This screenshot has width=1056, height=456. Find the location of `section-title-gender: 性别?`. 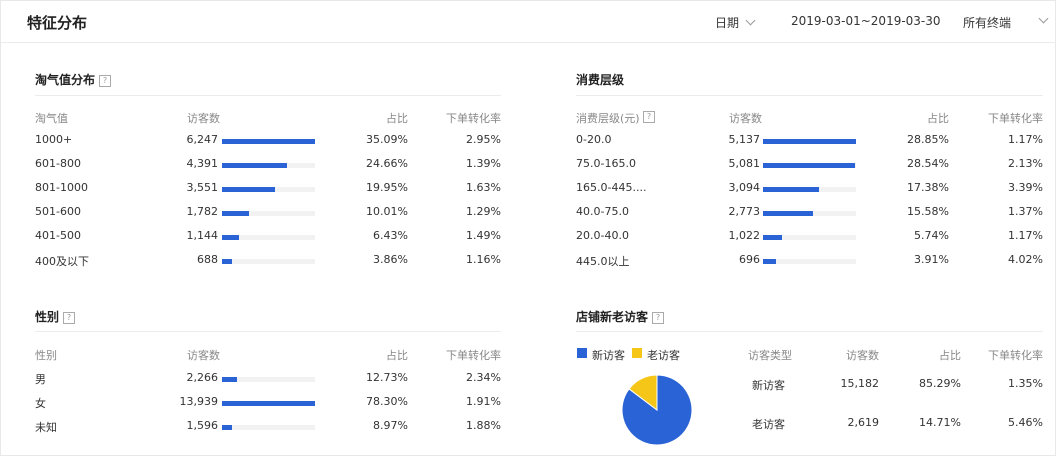

section-title-gender: 性别? is located at coordinates (55, 316).